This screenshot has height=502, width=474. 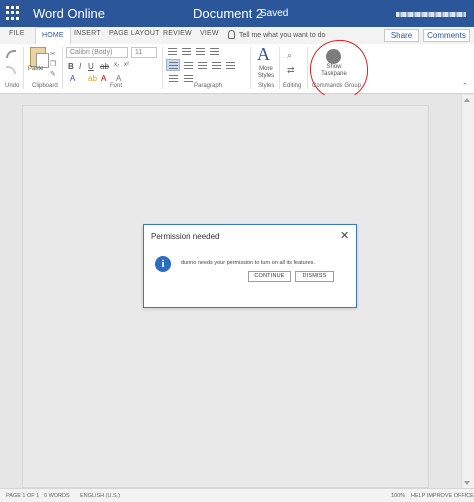 What do you see at coordinates (163, 264) in the screenshot?
I see `info-icon: i` at bounding box center [163, 264].